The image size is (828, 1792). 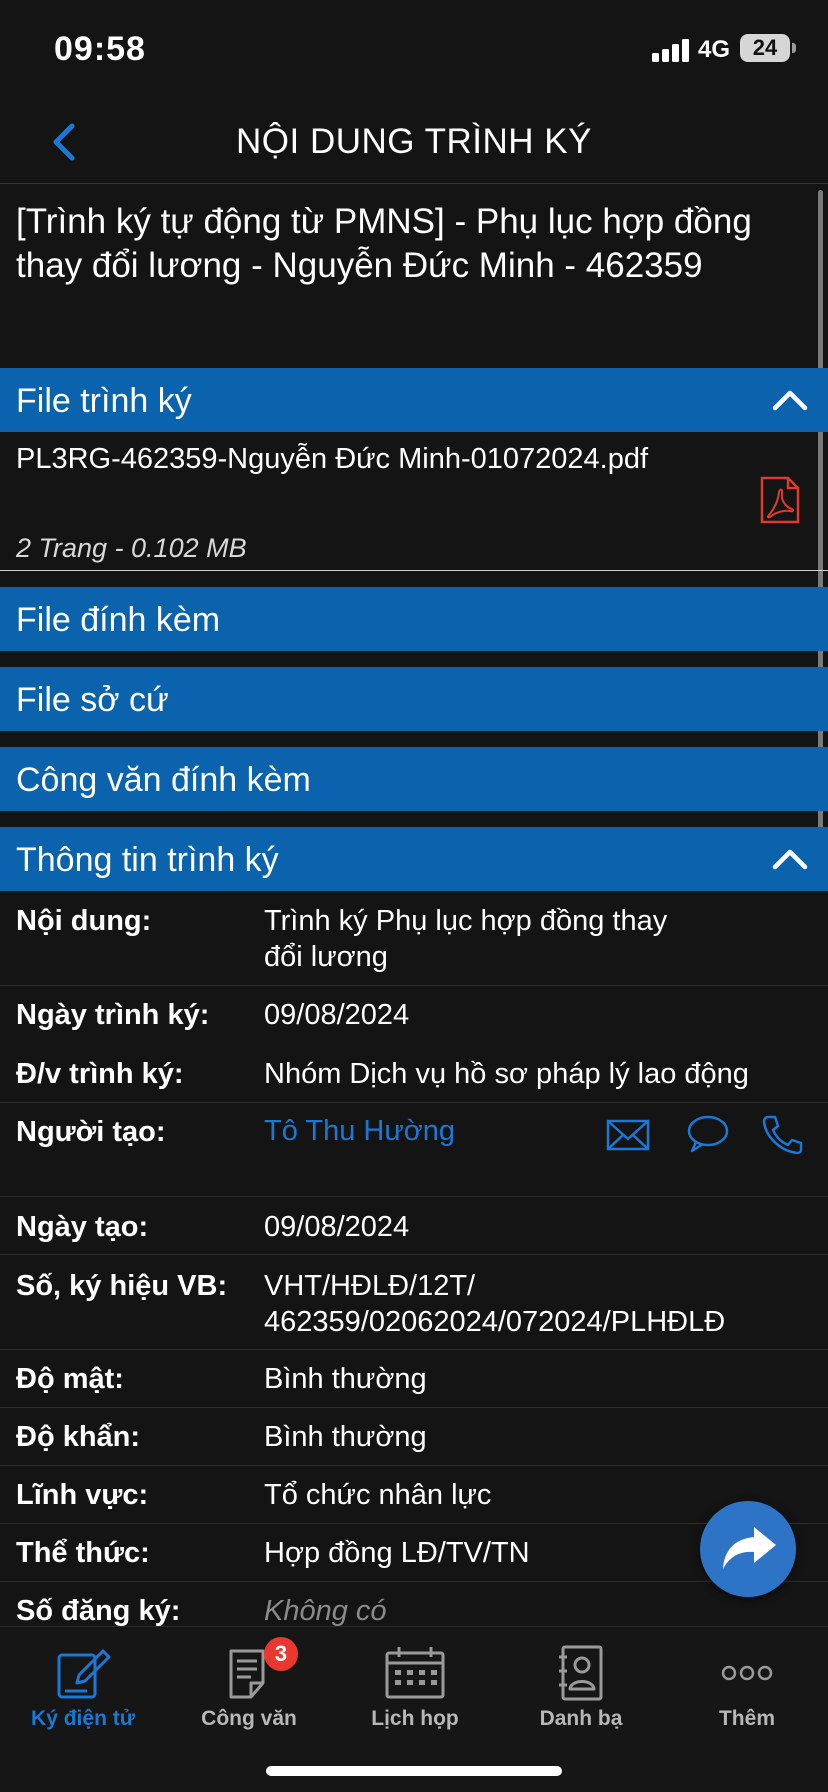 What do you see at coordinates (147, 860) in the screenshot?
I see `section-label: Thông tin trình ký` at bounding box center [147, 860].